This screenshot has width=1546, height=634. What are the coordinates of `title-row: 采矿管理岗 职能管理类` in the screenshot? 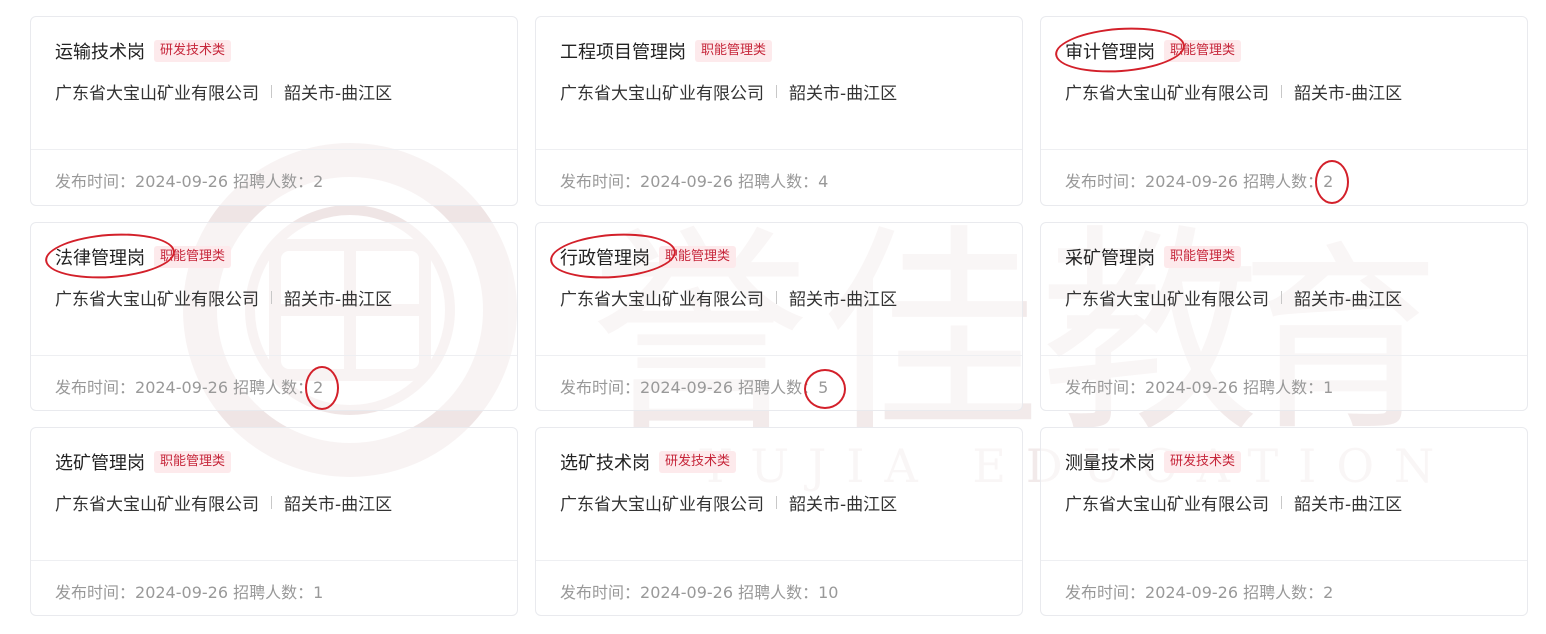 It's located at (1153, 257).